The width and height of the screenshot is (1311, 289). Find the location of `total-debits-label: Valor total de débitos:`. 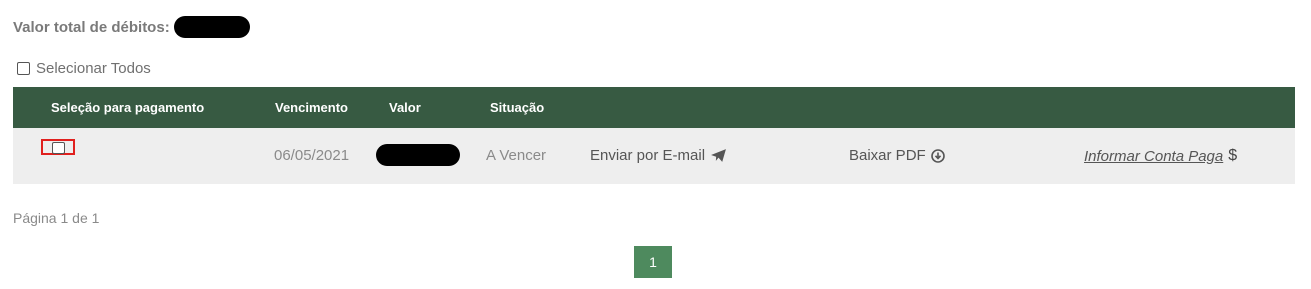

total-debits-label: Valor total de débitos: is located at coordinates (91, 27).